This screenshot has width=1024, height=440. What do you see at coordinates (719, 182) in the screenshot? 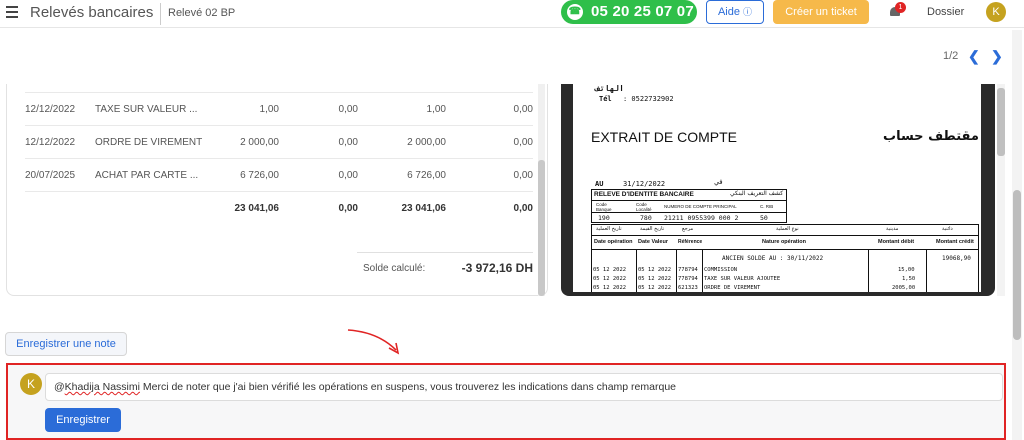
I see `pdf-au-ar: في` at bounding box center [719, 182].